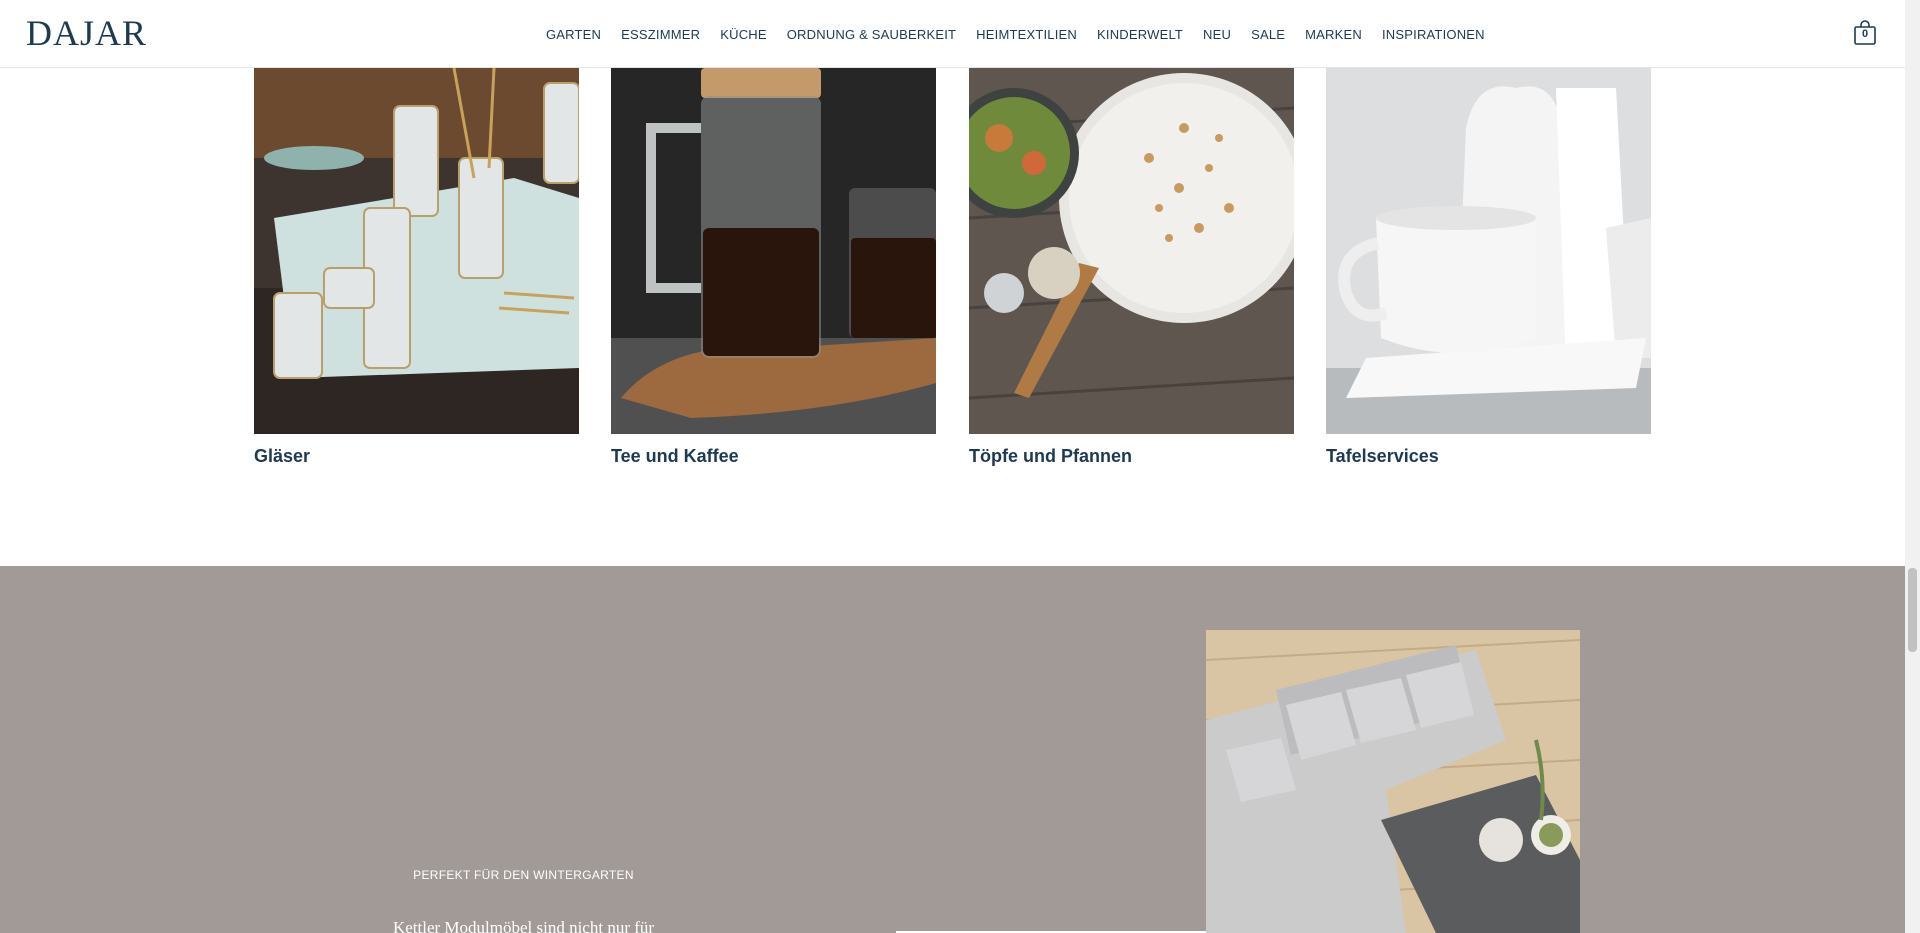 This screenshot has width=1920, height=933. What do you see at coordinates (416, 251) in the screenshot?
I see `category-image-glaeser` at bounding box center [416, 251].